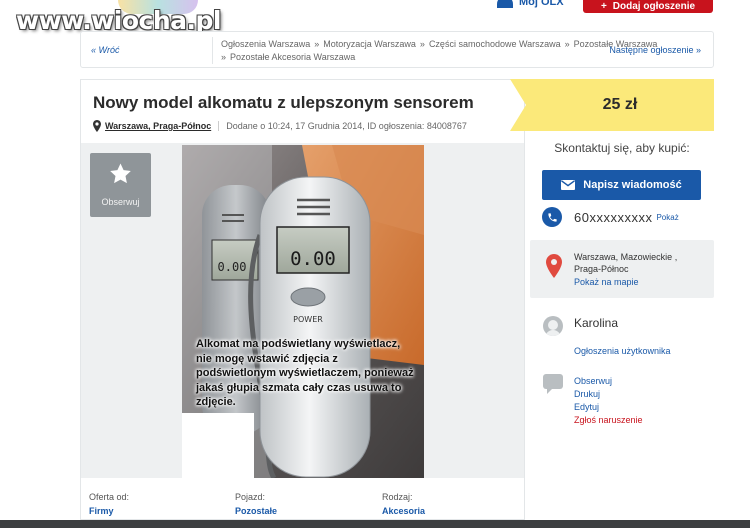 Image resolution: width=750 pixels, height=528 pixels. I want to click on front-display-reading: 0.00, so click(313, 259).